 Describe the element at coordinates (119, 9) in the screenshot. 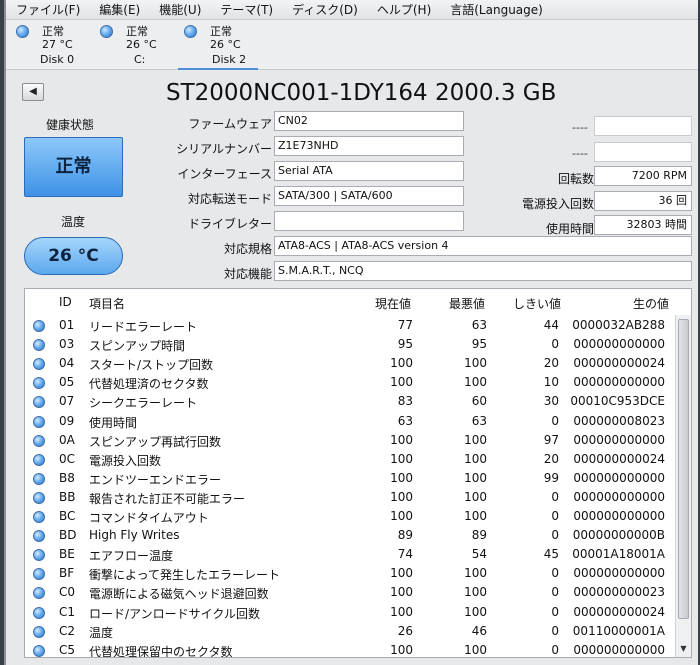

I see `menu-edit: 編集(E)` at that location.